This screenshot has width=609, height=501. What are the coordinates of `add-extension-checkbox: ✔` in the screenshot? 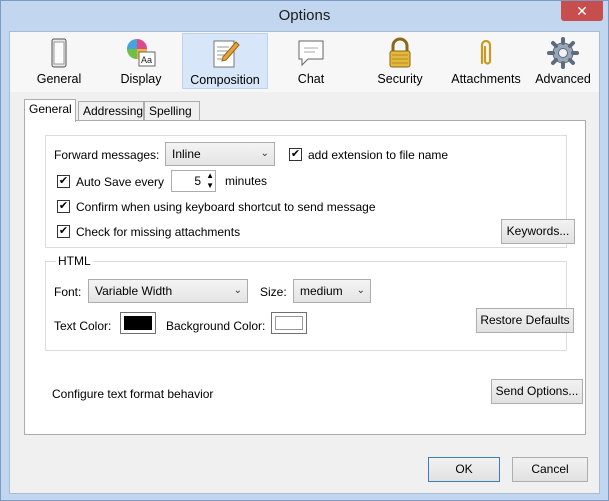 It's located at (295, 154).